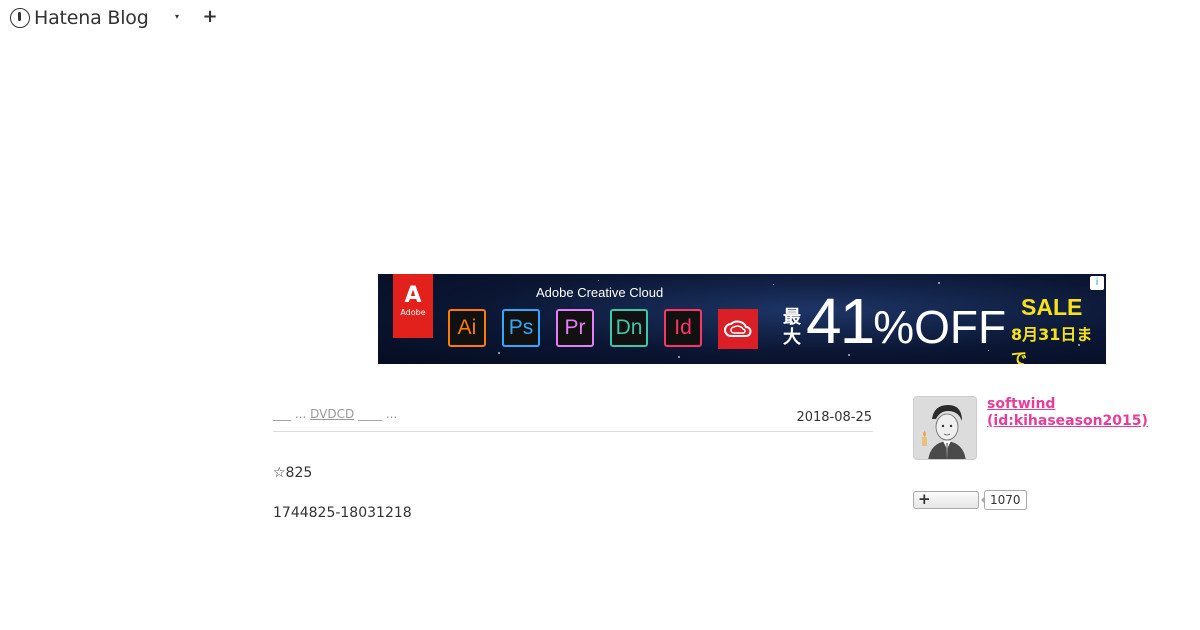 This screenshot has width=1200, height=630. Describe the element at coordinates (940, 327) in the screenshot. I see `ad-discount-suffix: %OFF` at that location.